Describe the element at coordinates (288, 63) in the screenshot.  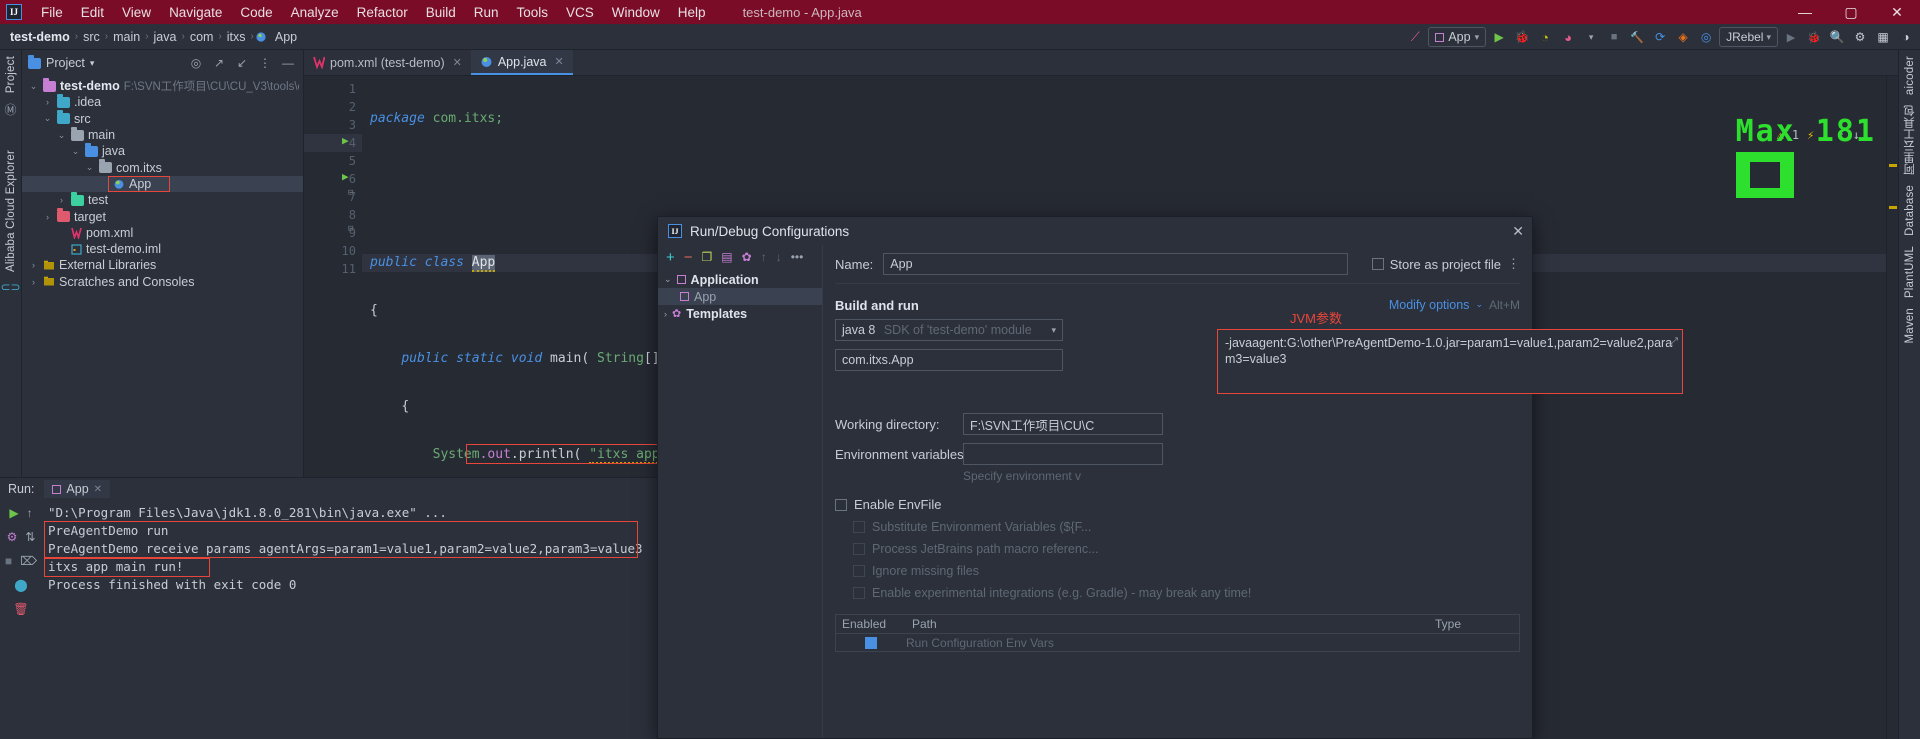
I see `hide-panel-icon: —` at that location.